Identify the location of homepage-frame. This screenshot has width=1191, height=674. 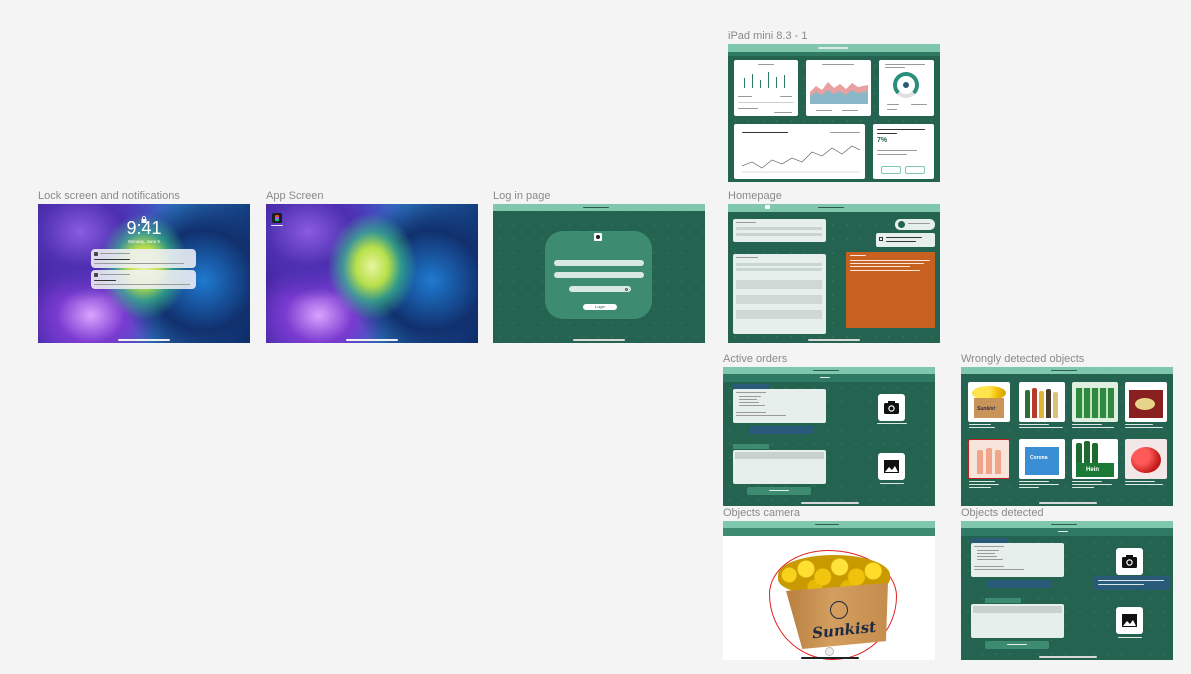
(834, 273).